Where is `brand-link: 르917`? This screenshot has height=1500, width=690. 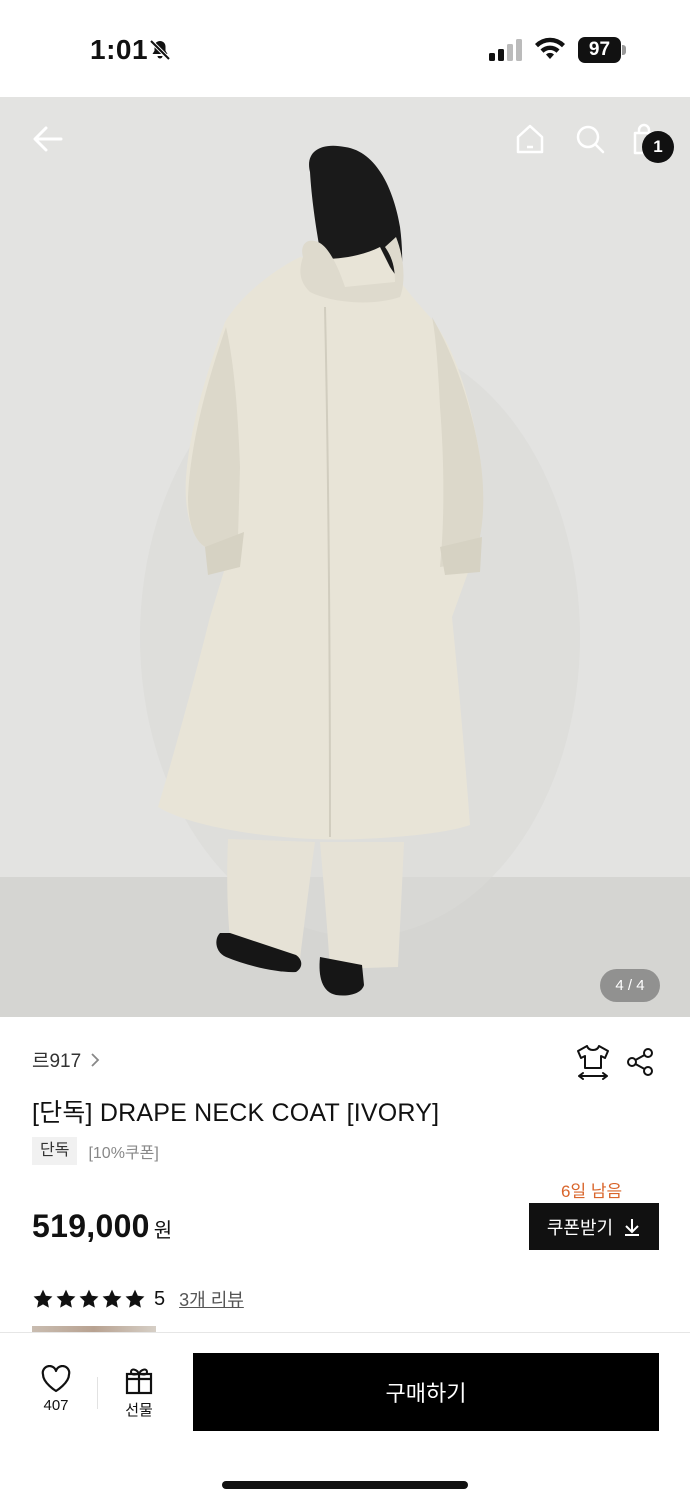
brand-link: 르917 is located at coordinates (66, 1059).